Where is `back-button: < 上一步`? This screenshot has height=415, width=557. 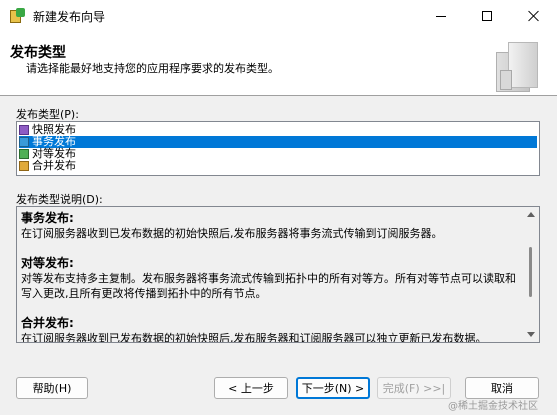 back-button: < 上一步 is located at coordinates (251, 388).